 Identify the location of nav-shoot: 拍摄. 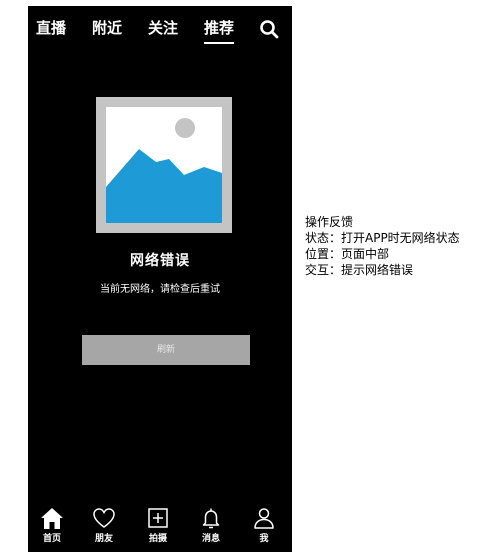
(158, 525).